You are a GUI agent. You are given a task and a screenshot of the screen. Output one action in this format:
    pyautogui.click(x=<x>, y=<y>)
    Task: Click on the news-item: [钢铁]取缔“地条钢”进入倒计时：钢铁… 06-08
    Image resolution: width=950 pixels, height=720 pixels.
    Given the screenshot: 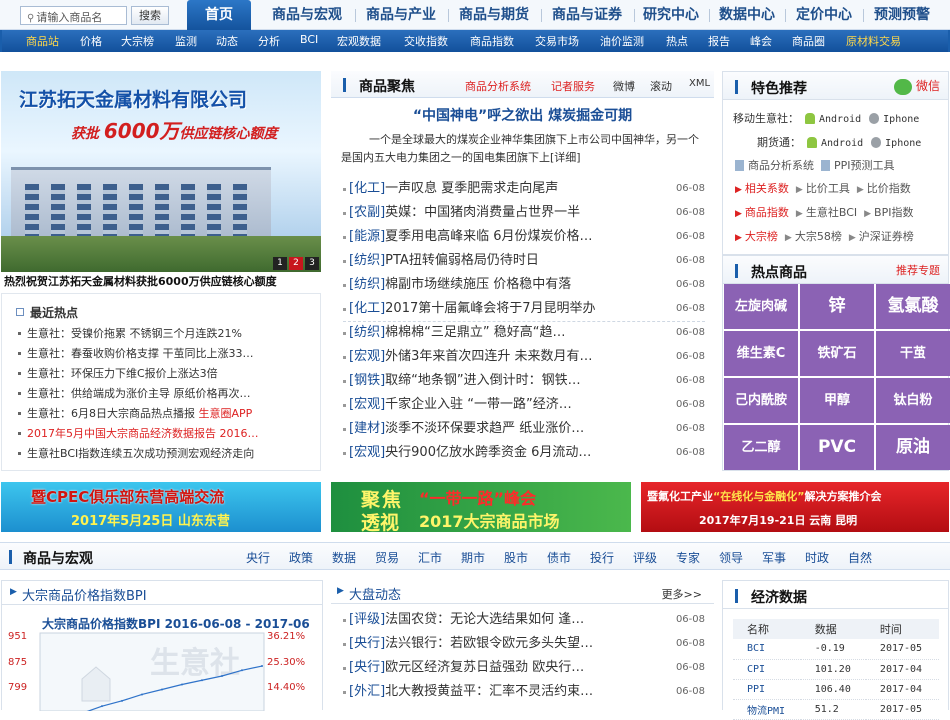 What is the action you would take?
    pyautogui.click(x=524, y=381)
    